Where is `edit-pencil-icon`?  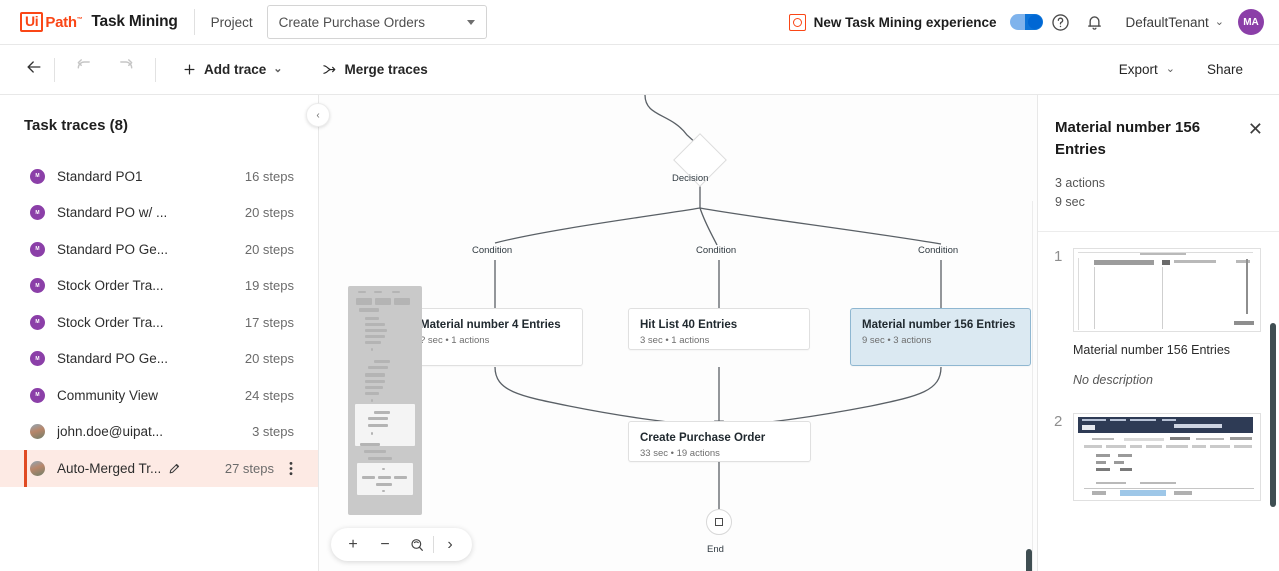
edit-pencil-icon is located at coordinates (174, 468).